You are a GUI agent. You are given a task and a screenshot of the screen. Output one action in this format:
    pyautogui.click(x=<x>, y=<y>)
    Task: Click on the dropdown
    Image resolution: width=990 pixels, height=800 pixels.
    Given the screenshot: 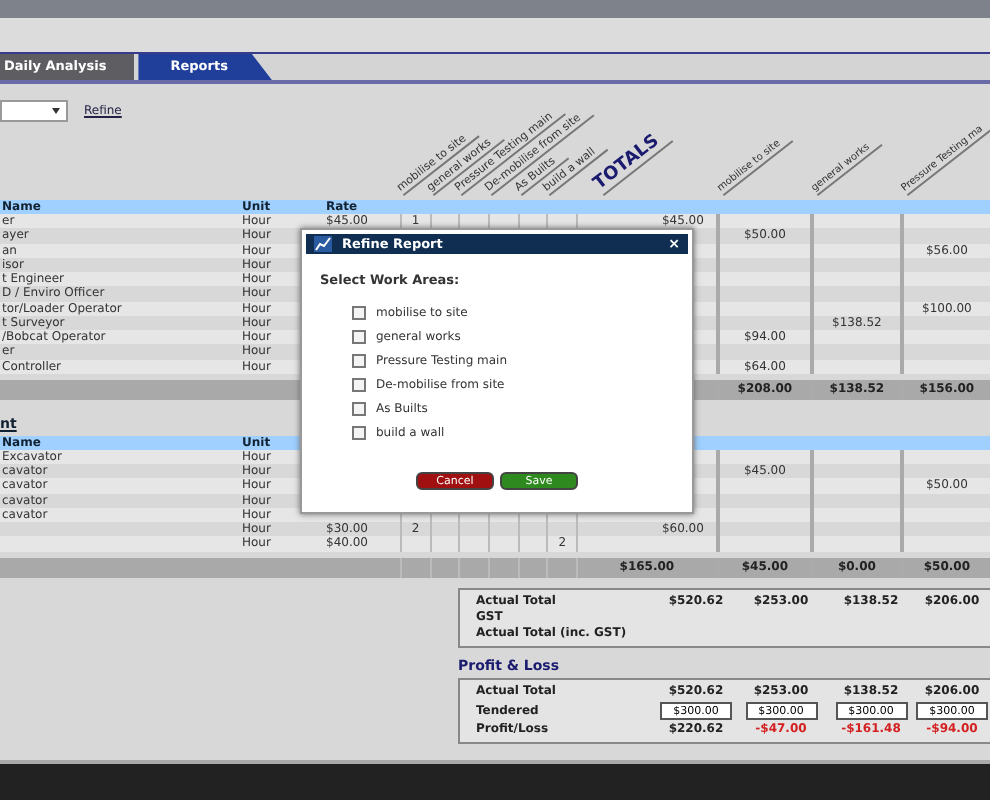 What is the action you would take?
    pyautogui.click(x=34, y=110)
    